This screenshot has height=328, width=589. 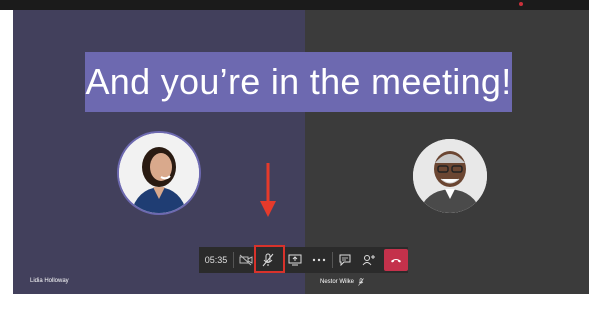 I want to click on annotation-arrow, so click(x=268, y=190).